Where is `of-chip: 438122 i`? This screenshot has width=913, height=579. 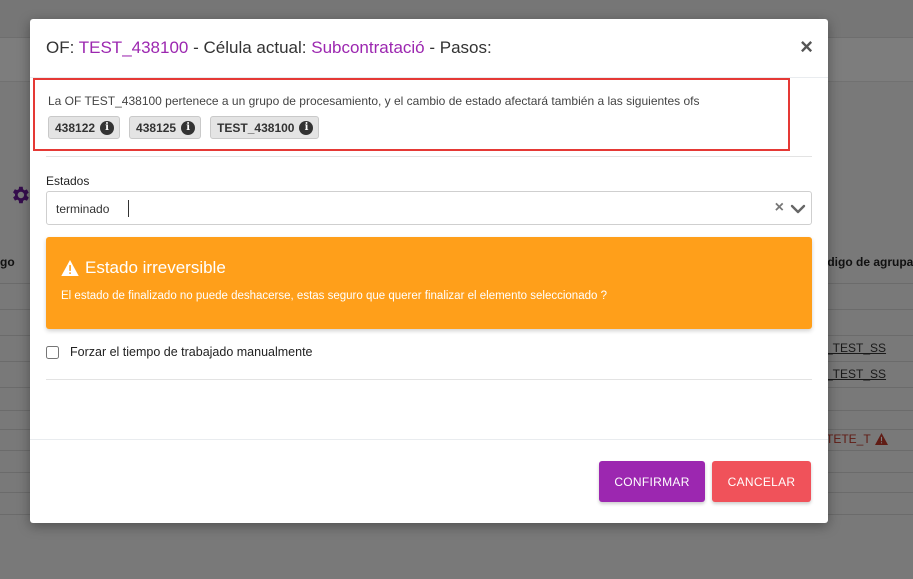
of-chip: 438122 i is located at coordinates (84, 127).